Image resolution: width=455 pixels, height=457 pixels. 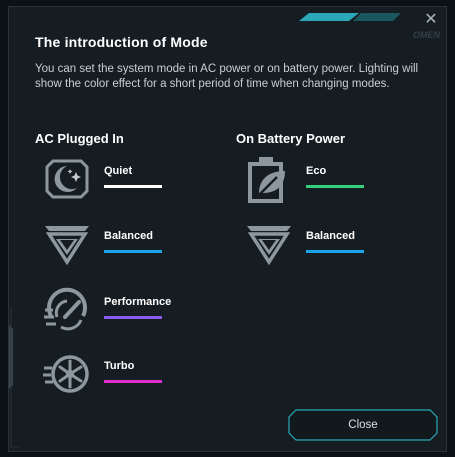 I want to click on mode-label: Turbo, so click(x=119, y=366).